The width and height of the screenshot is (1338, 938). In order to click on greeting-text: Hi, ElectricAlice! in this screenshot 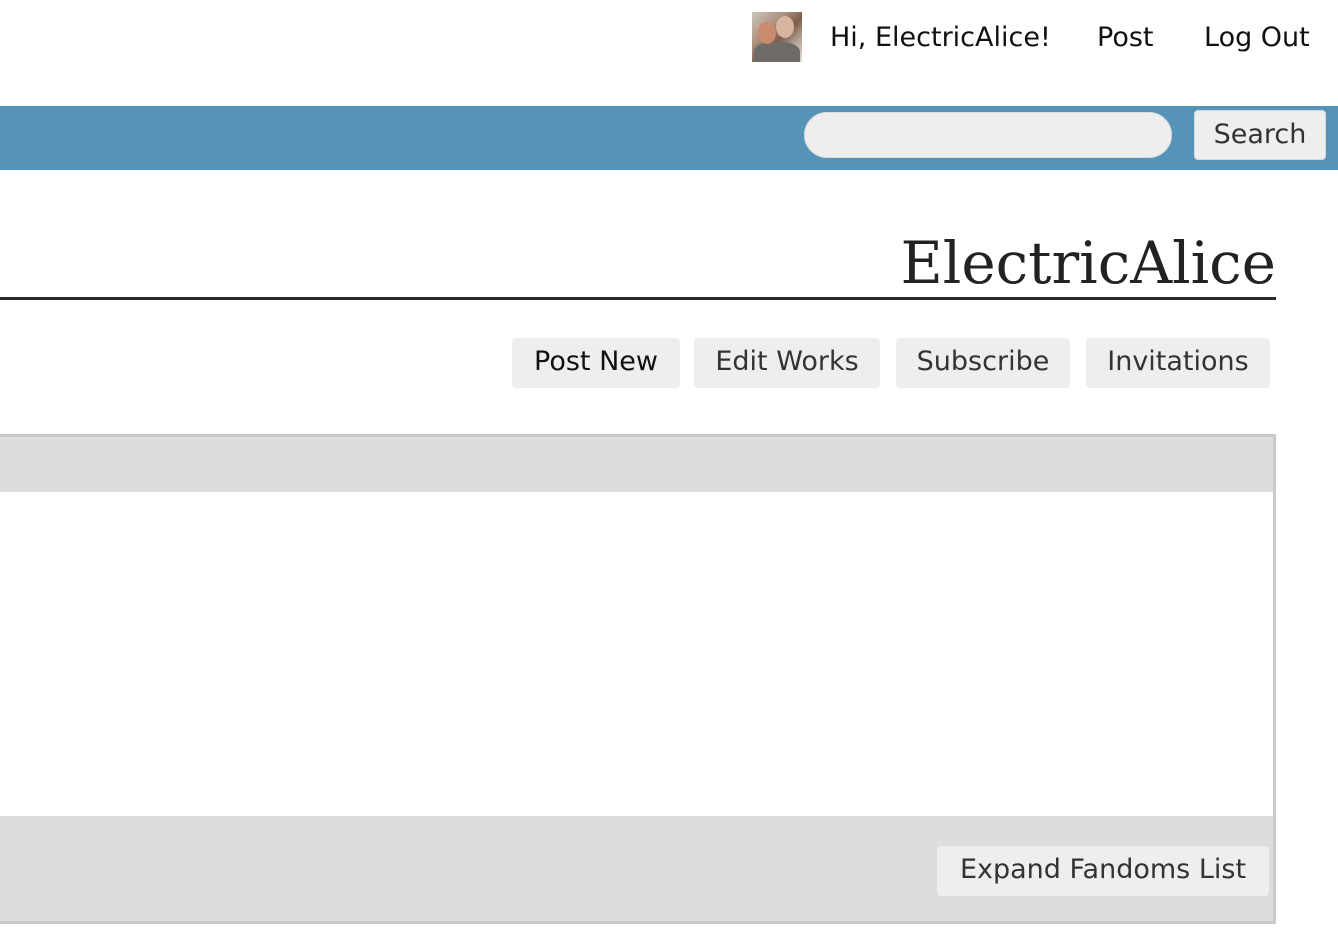, I will do `click(940, 38)`.